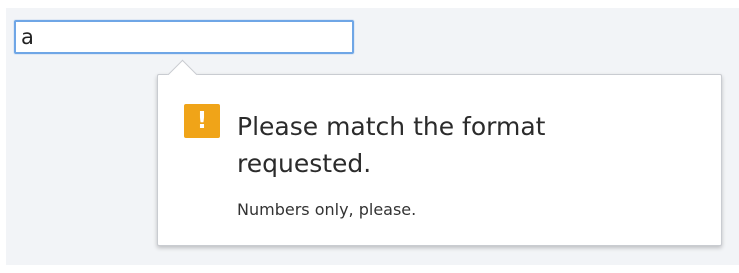  Describe the element at coordinates (183, 80) in the screenshot. I see `tooltip-arrow-cover` at that location.